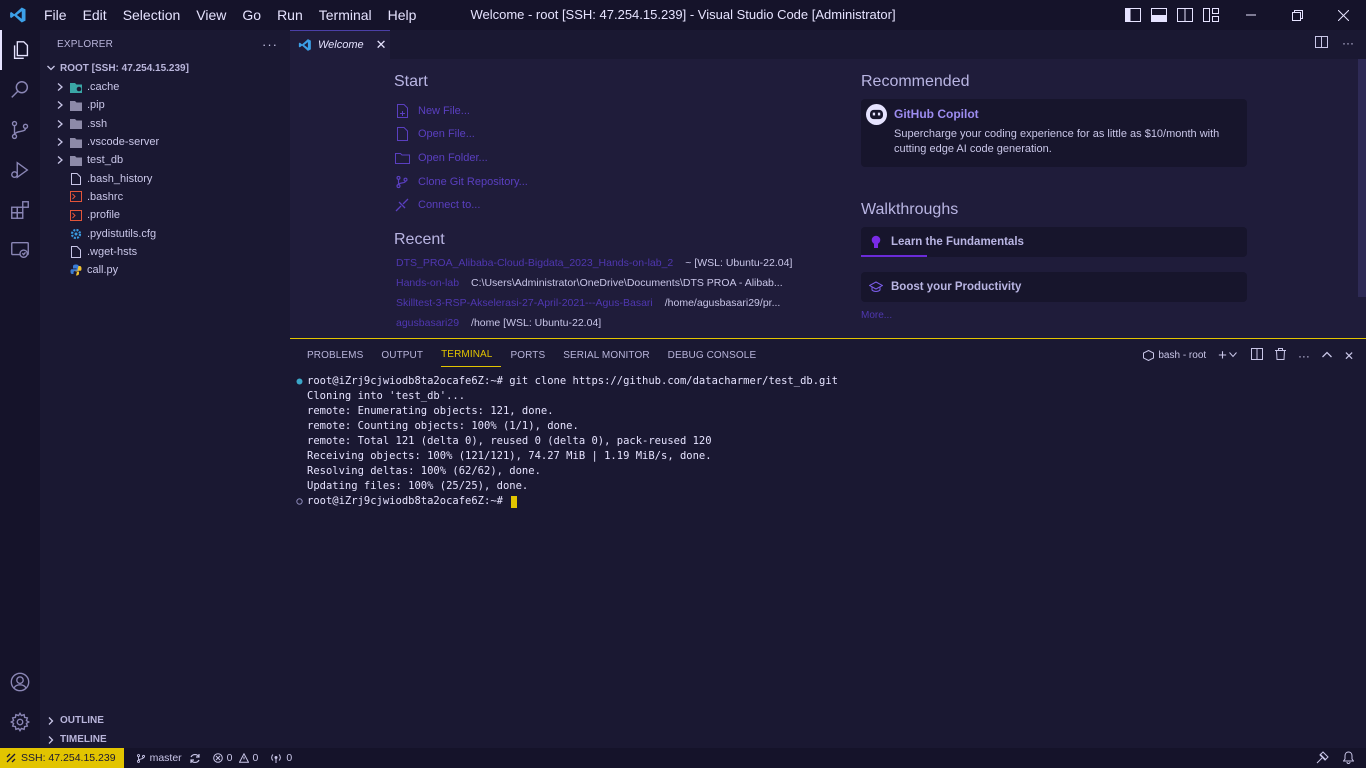  Describe the element at coordinates (165, 178) in the screenshot. I see `tree-item-bash-history: .bash_history` at that location.